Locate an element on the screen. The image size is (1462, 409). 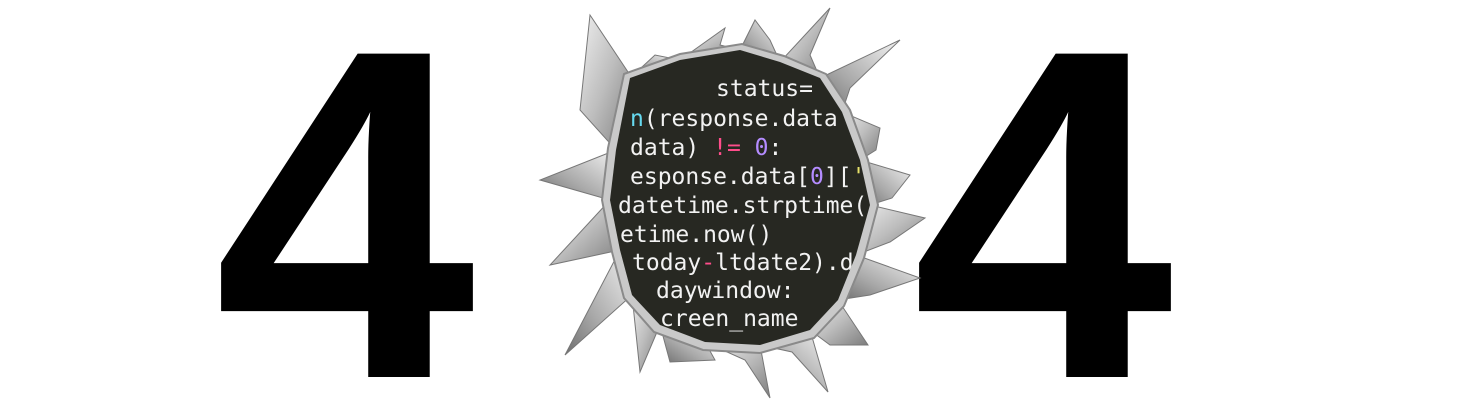
code-line: esponse.data[0]['cr is located at coordinates (761, 177).